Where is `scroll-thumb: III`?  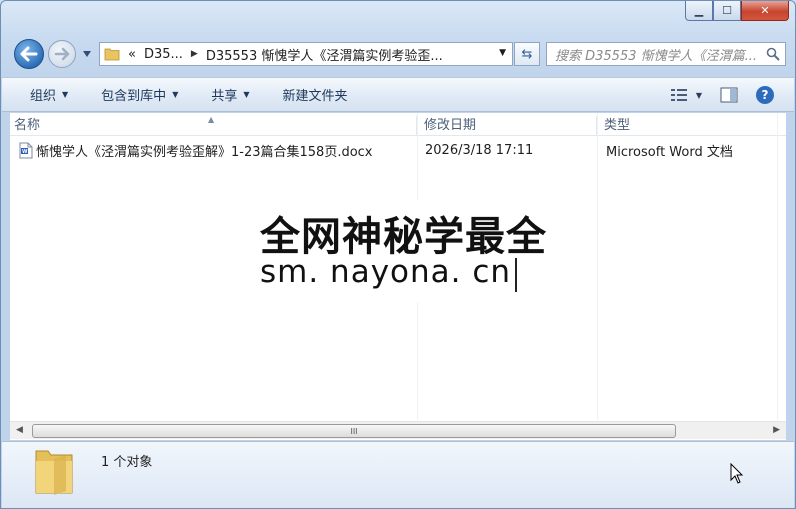
scroll-thumb: III is located at coordinates (354, 431).